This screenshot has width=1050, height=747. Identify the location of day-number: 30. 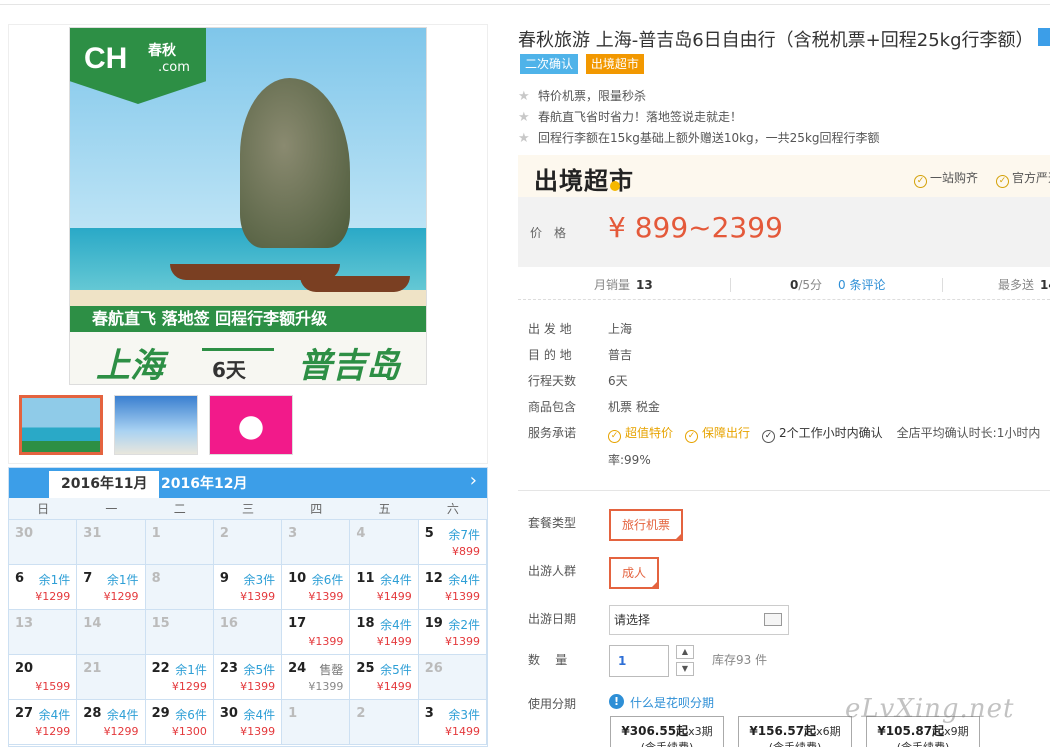
(228, 713).